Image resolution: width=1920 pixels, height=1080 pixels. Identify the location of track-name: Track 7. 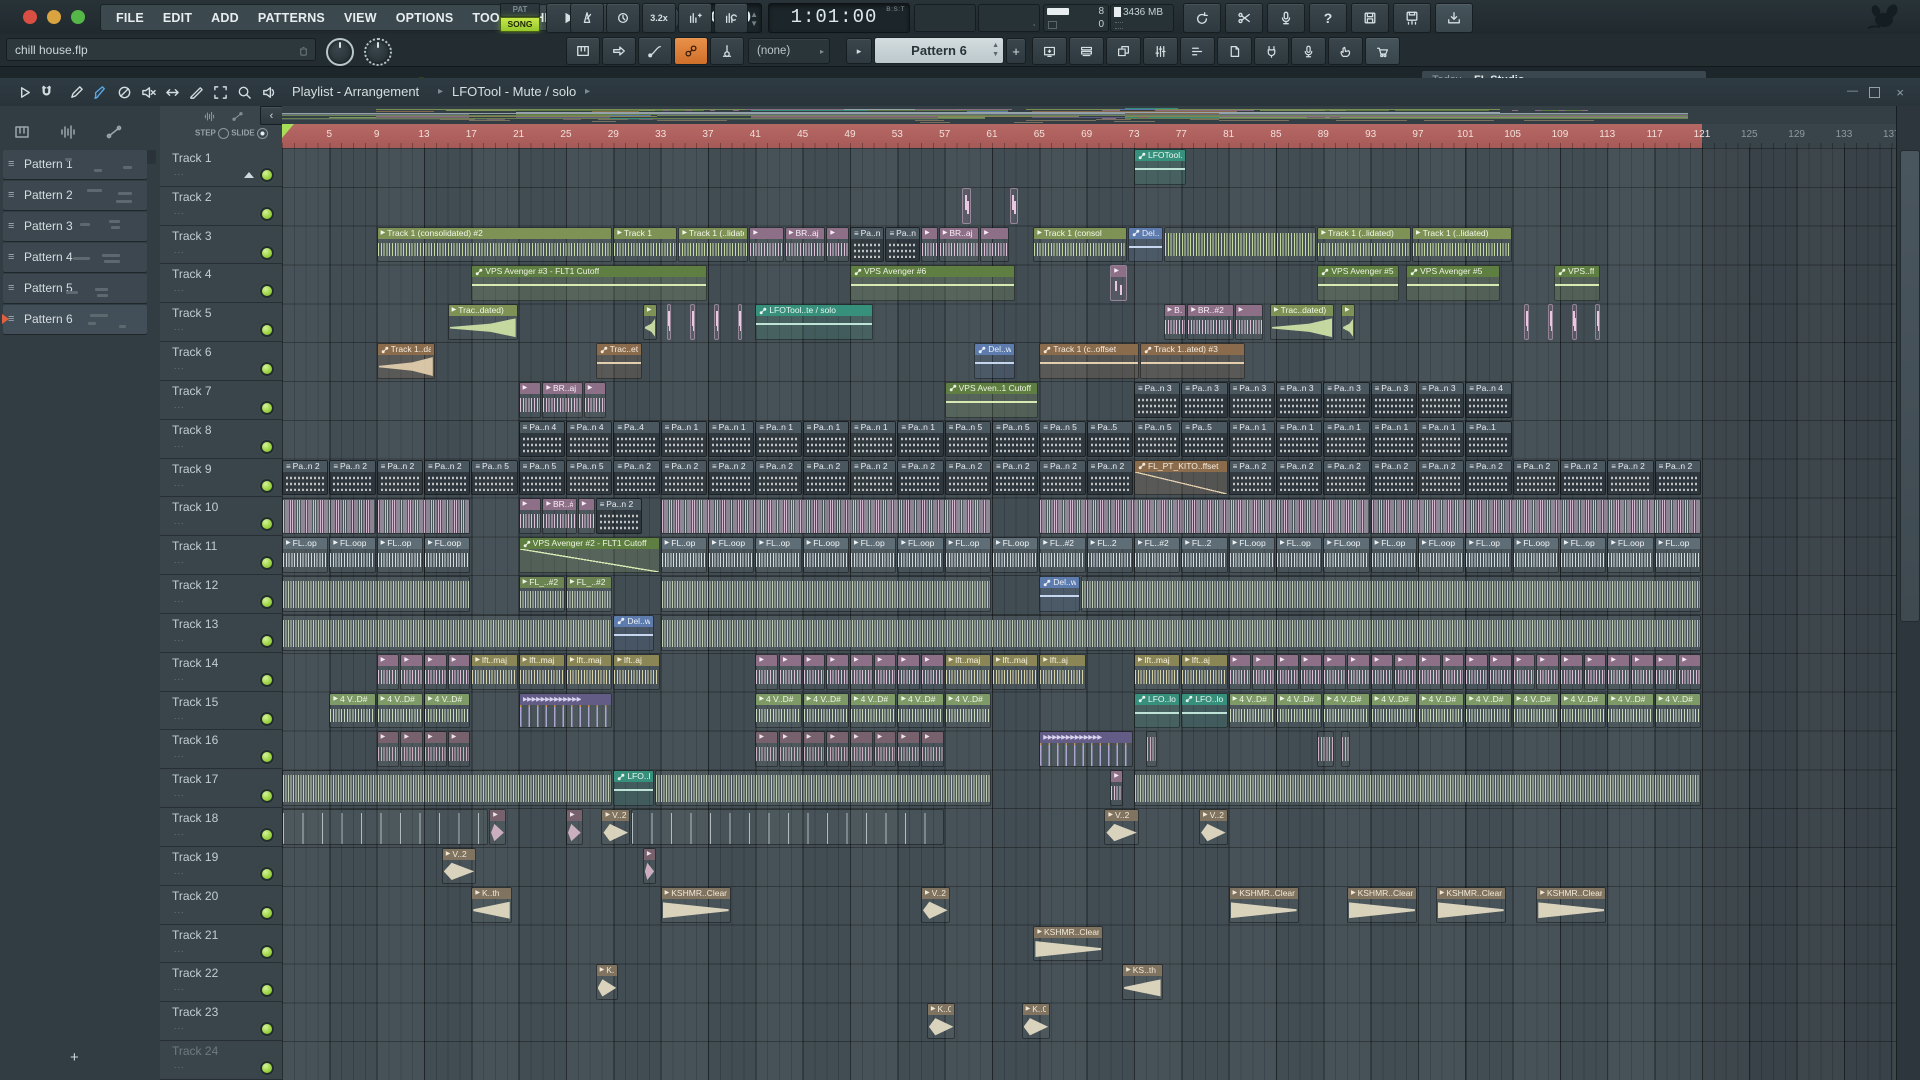
(192, 391).